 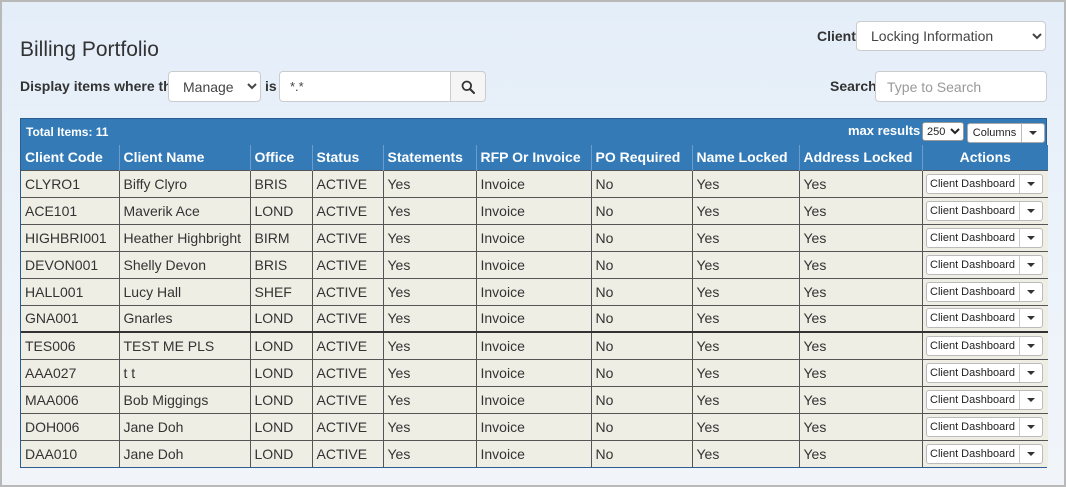 I want to click on max-results-label: max results, so click(x=884, y=130).